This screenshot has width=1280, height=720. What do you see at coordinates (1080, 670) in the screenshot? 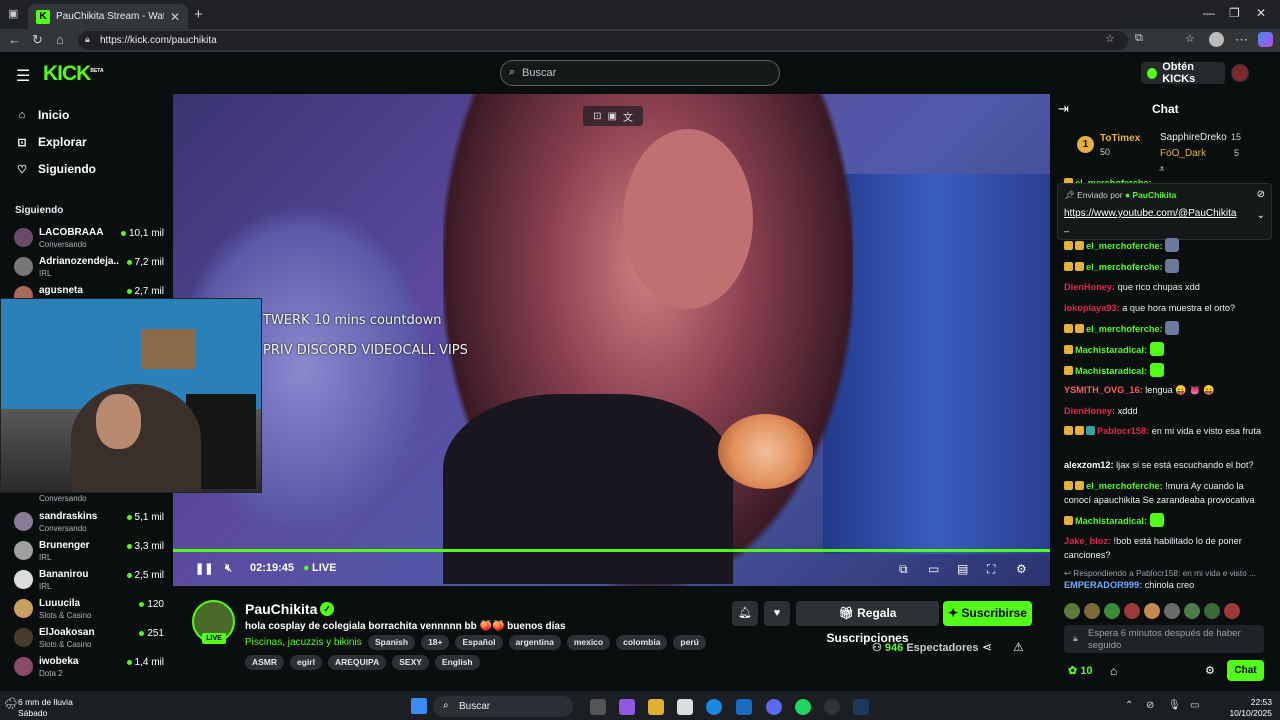
I see `channel-points: ✿ 10` at bounding box center [1080, 670].